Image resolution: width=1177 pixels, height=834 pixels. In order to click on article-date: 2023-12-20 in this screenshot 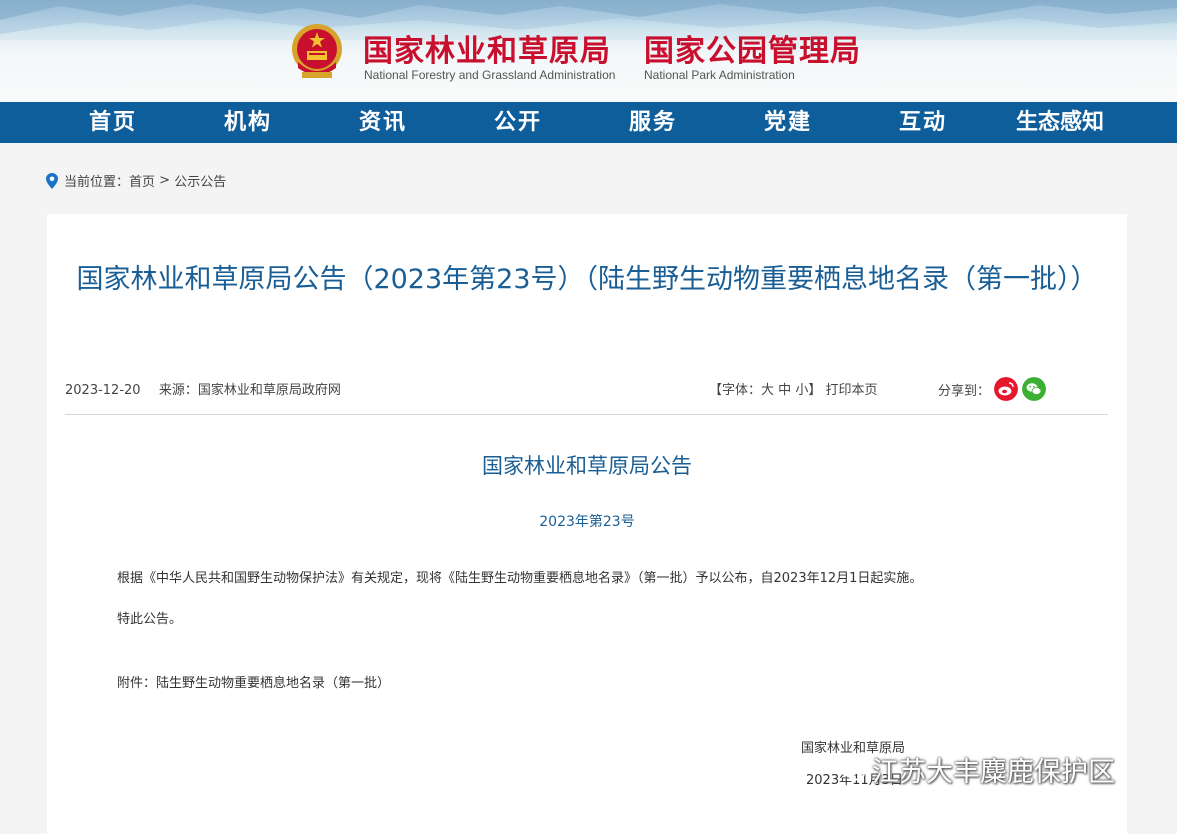, I will do `click(103, 390)`.